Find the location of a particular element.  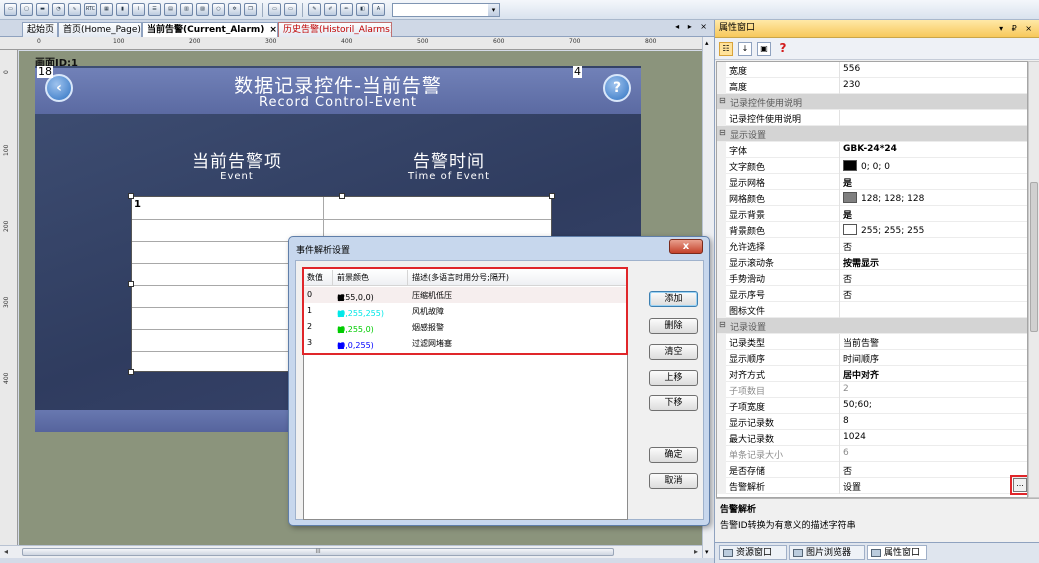

grid-tool-icon: ▤ is located at coordinates (170, 9).